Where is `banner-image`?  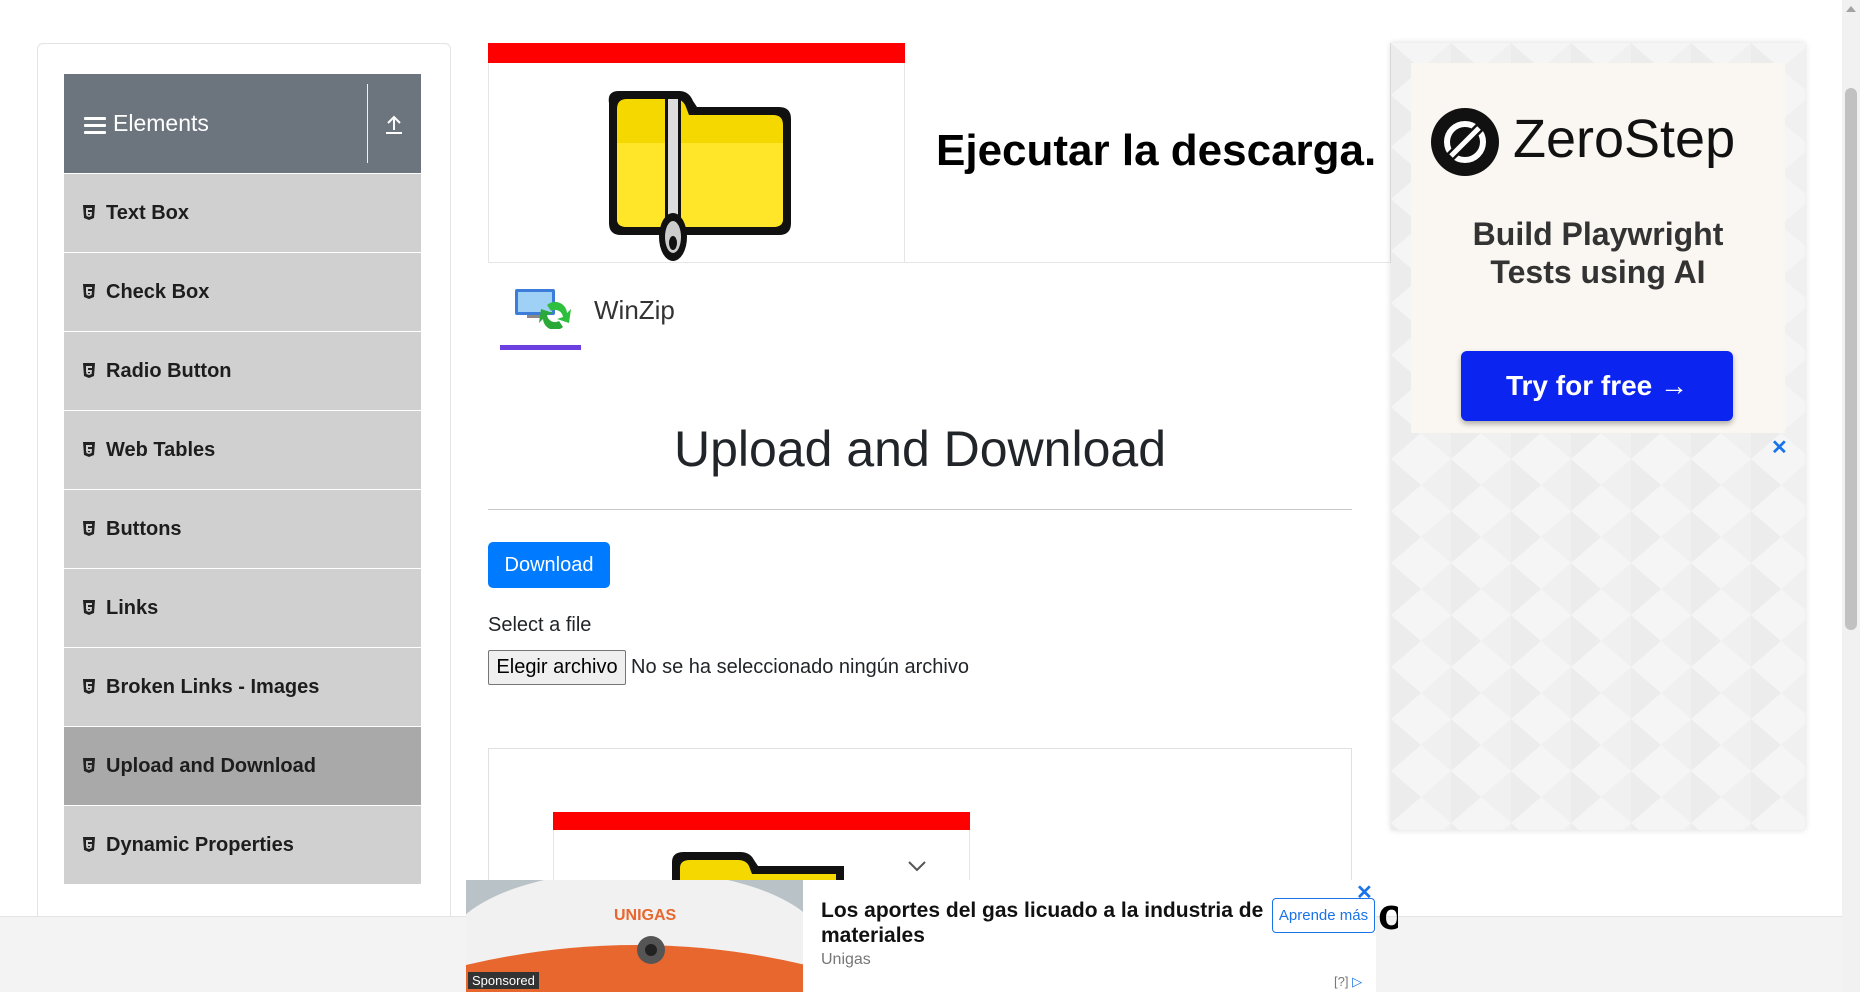 banner-image is located at coordinates (696, 163).